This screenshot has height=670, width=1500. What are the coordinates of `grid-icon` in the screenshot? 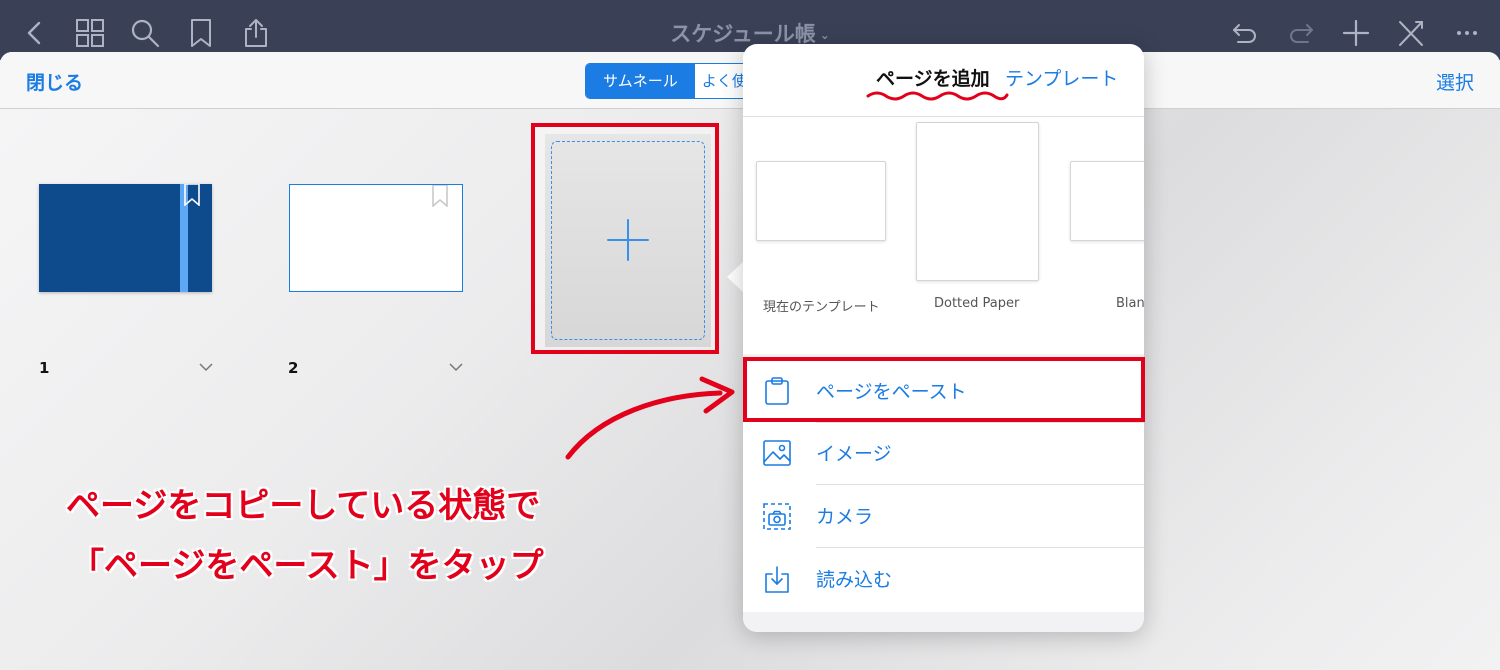 It's located at (90, 33).